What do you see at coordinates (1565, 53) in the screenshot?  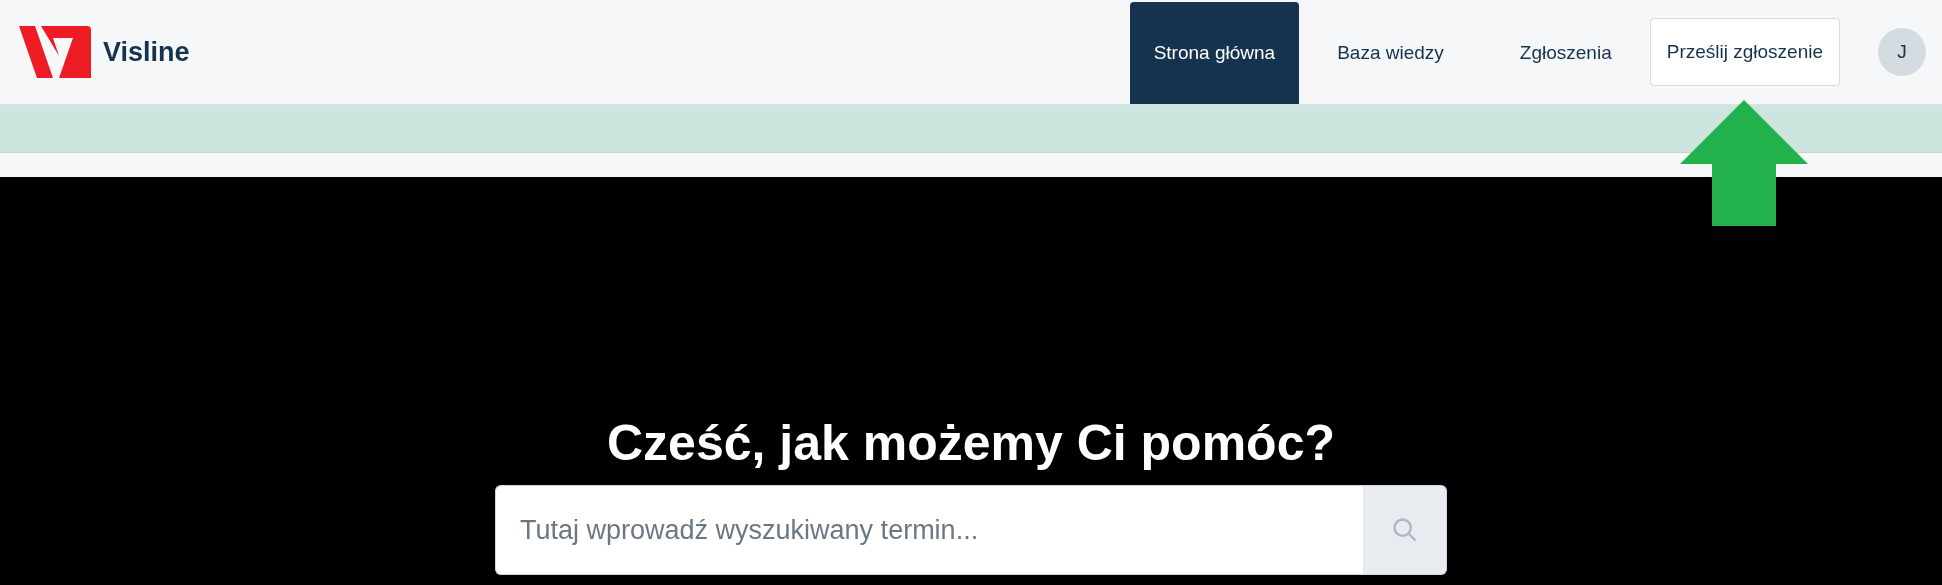 I see `nav-tab: Zgłoszenia` at bounding box center [1565, 53].